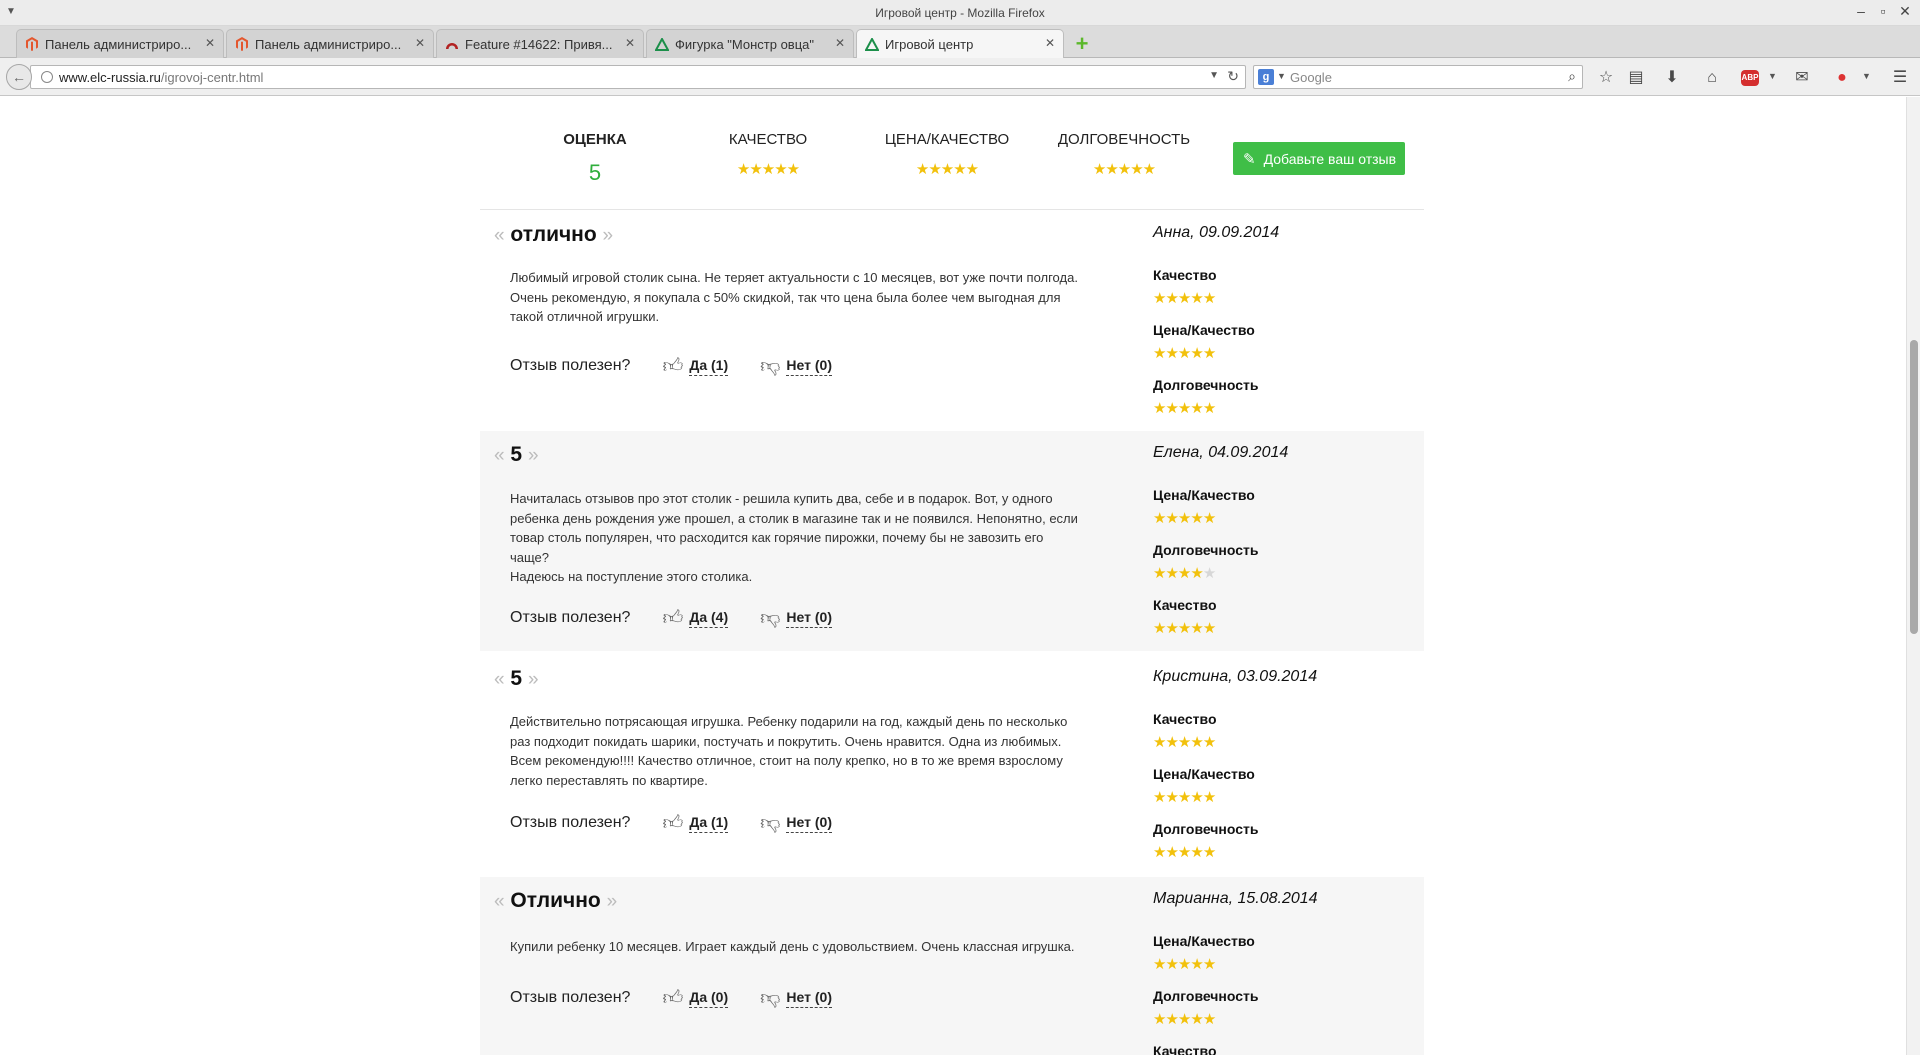 This screenshot has height=1055, width=1920. Describe the element at coordinates (1206, 829) in the screenshot. I see `criterion-name: Долговечность` at that location.